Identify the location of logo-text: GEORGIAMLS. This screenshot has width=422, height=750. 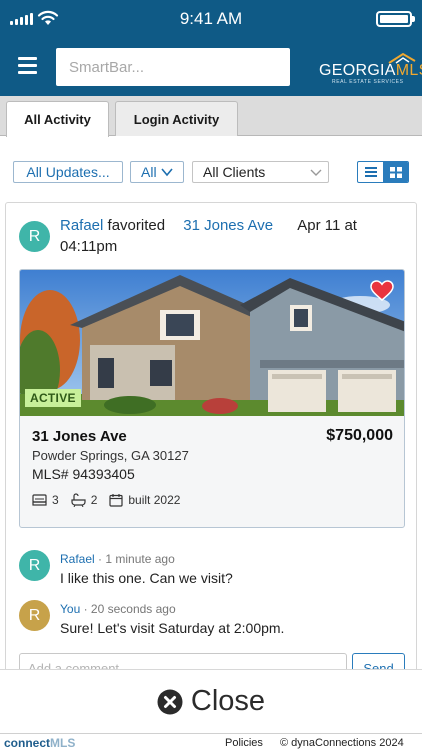
(370, 70).